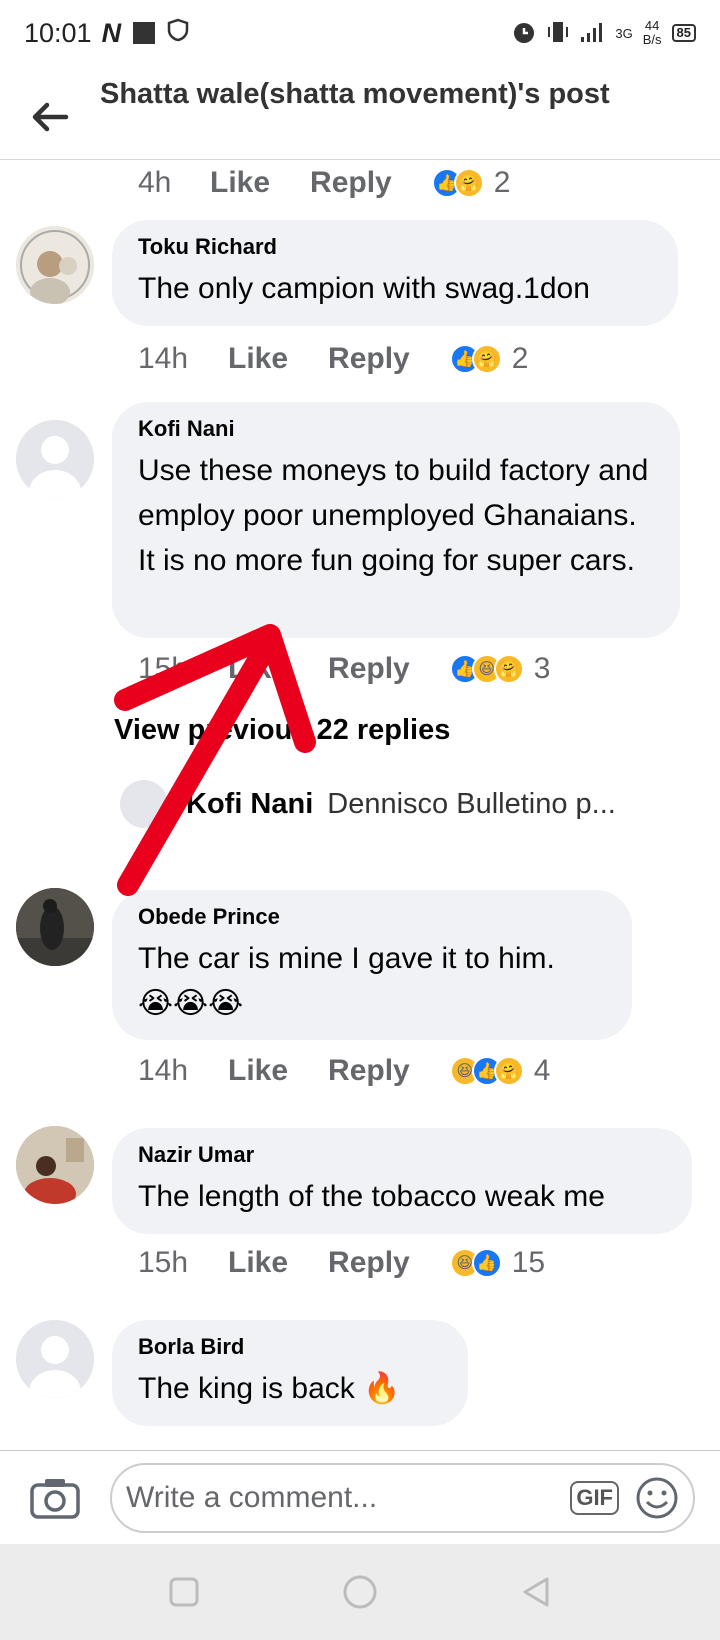 Image resolution: width=720 pixels, height=1640 pixels. Describe the element at coordinates (524, 33) in the screenshot. I see `alarm-icon` at that location.